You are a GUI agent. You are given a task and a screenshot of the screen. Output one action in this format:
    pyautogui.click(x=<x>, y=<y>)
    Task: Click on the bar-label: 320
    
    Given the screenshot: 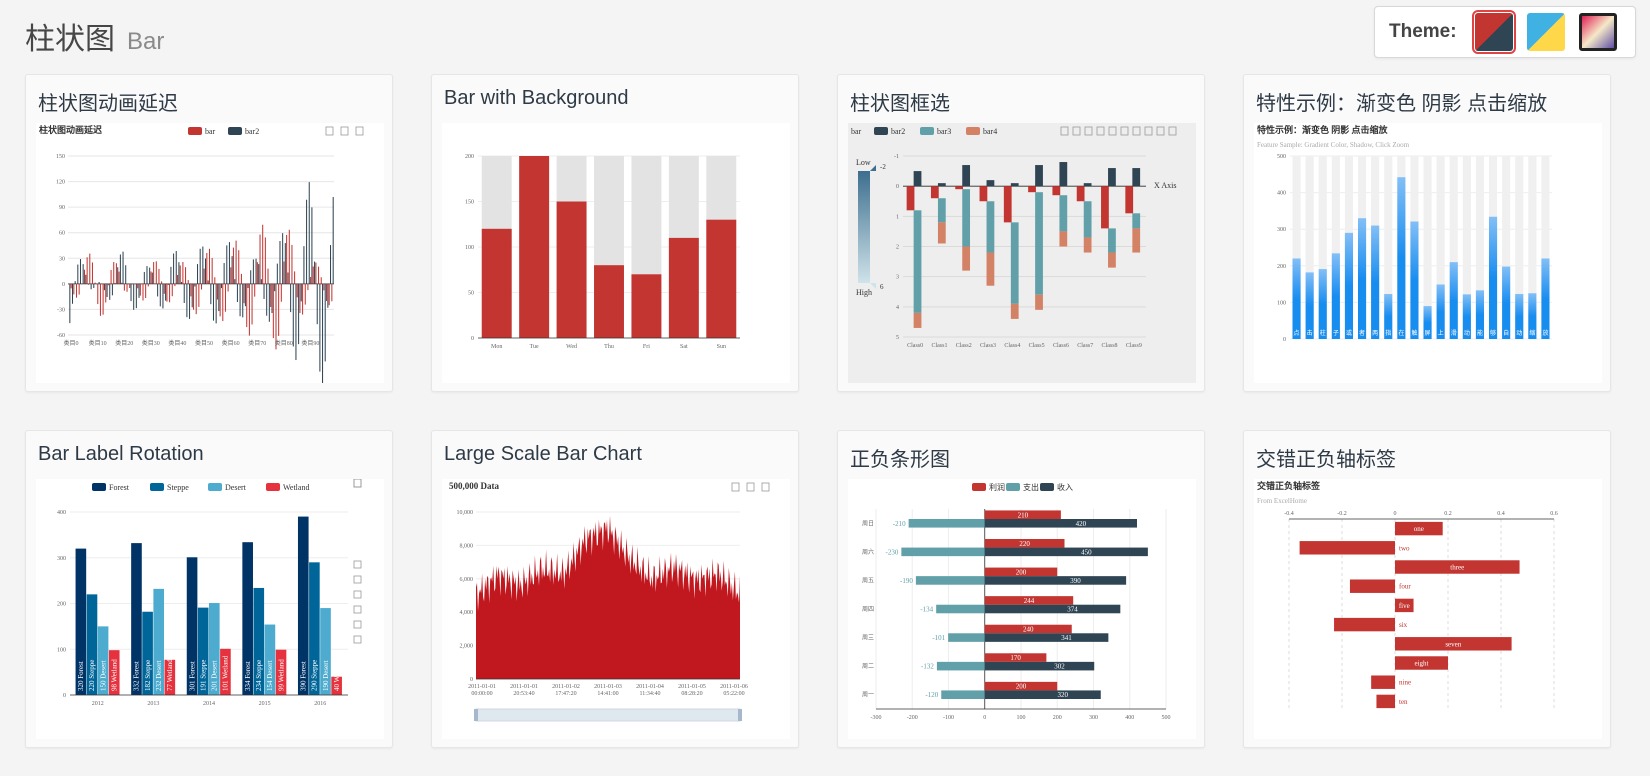 What is the action you would take?
    pyautogui.click(x=1063, y=695)
    